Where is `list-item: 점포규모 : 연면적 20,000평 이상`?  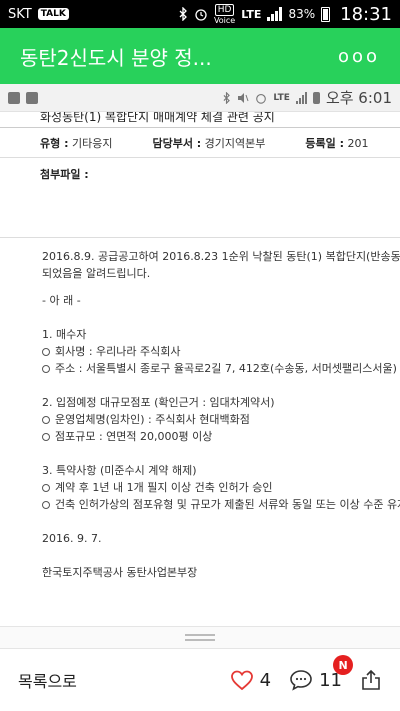
list-item: 점포규모 : 연면적 20,000평 이상 is located at coordinates (201, 436).